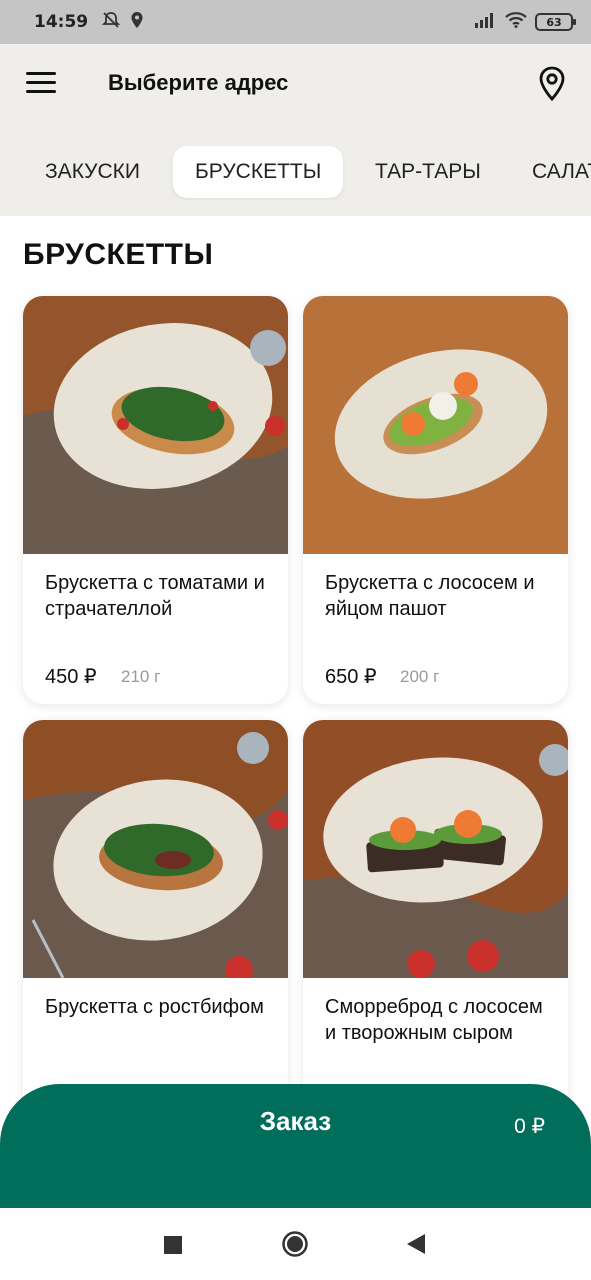 The height and width of the screenshot is (1280, 591). Describe the element at coordinates (516, 22) in the screenshot. I see `wifi-icon` at that location.